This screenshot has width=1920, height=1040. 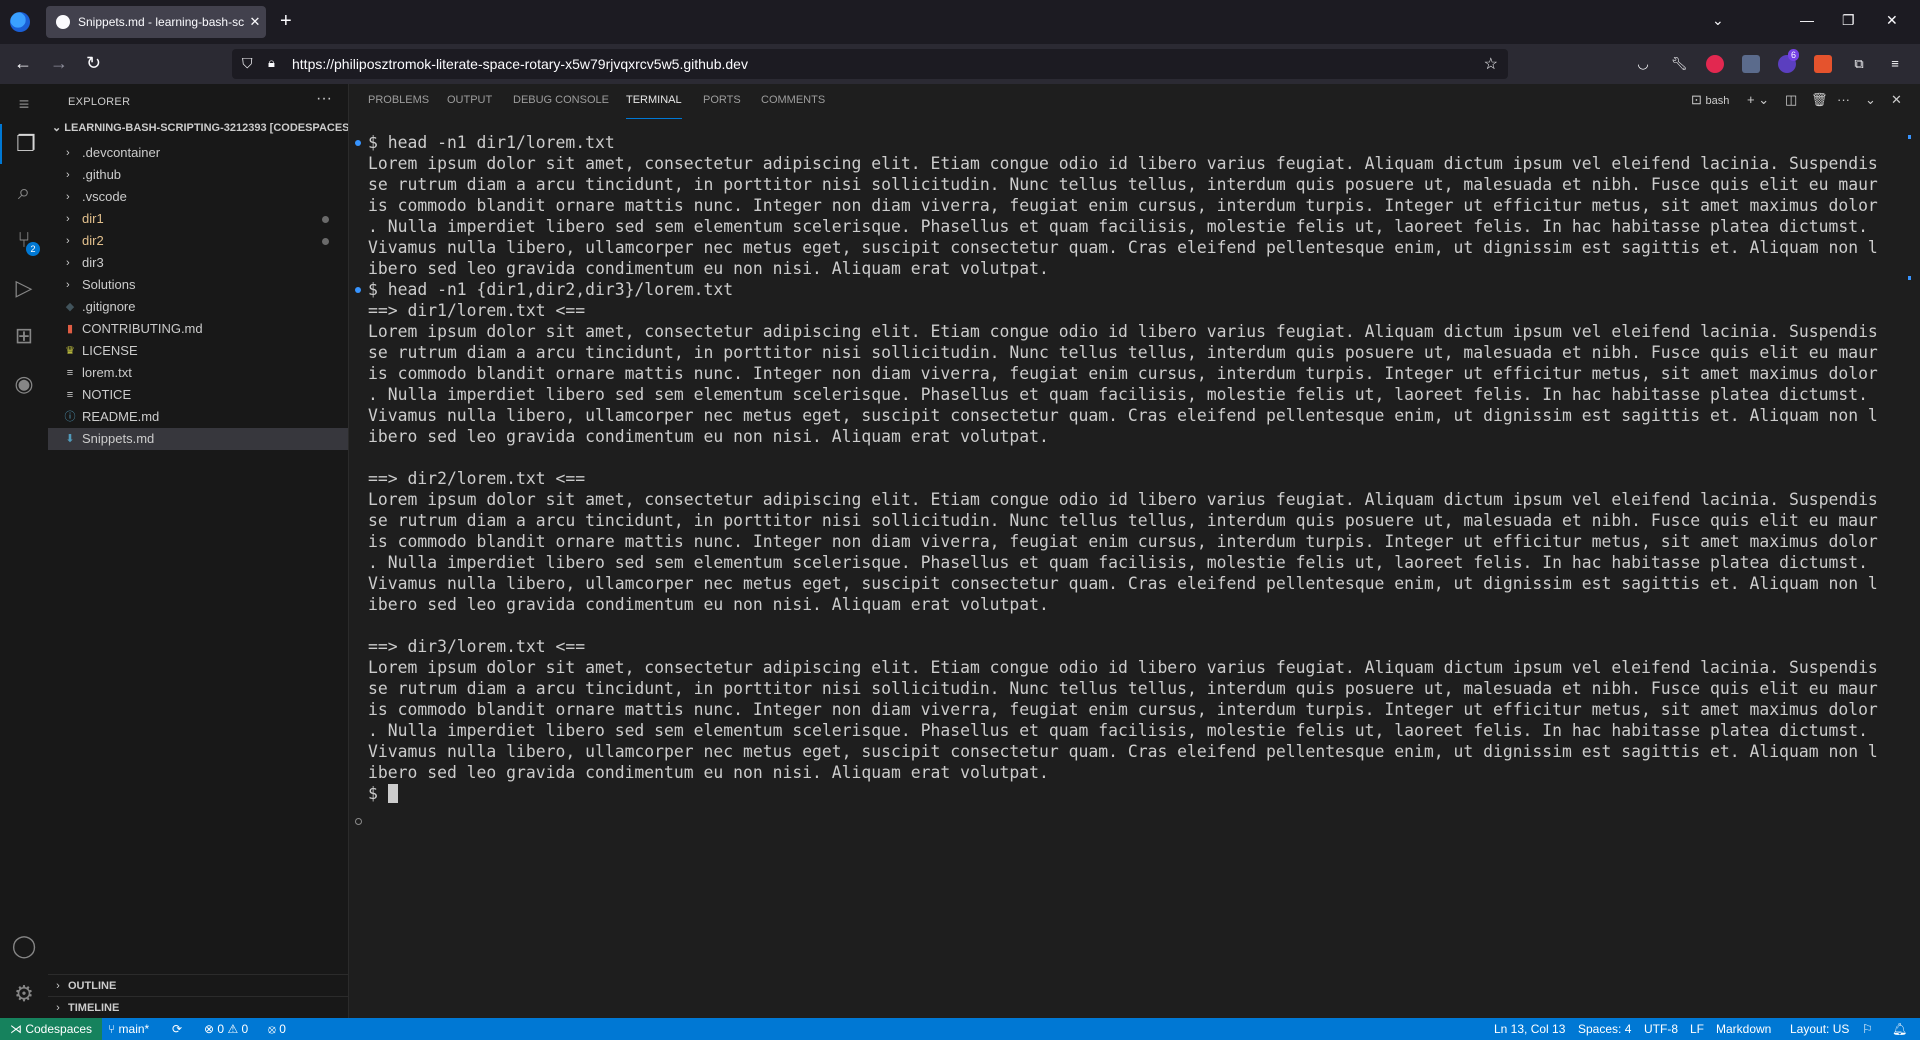 What do you see at coordinates (1743, 1029) in the screenshot?
I see `language-mode: Markdown` at bounding box center [1743, 1029].